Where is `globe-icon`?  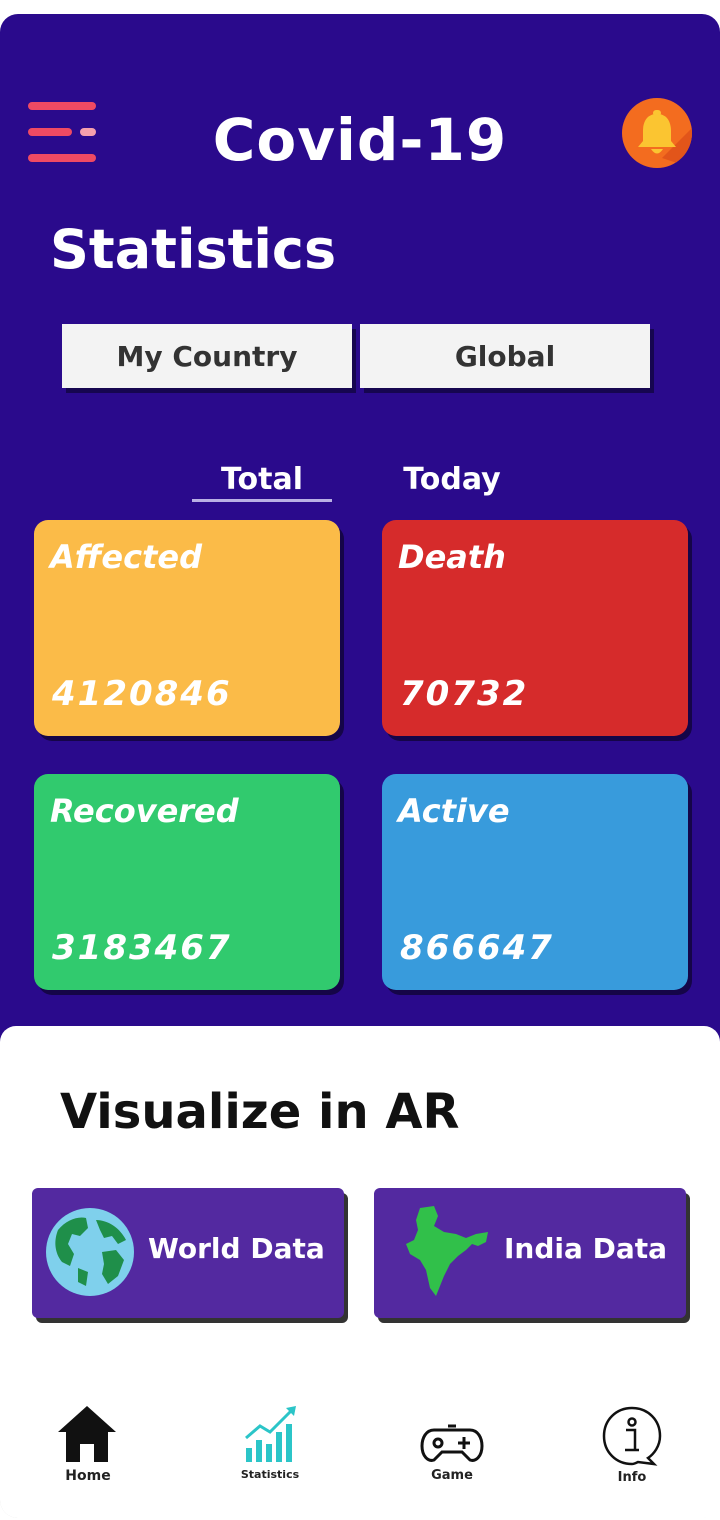
globe-icon is located at coordinates (90, 1252).